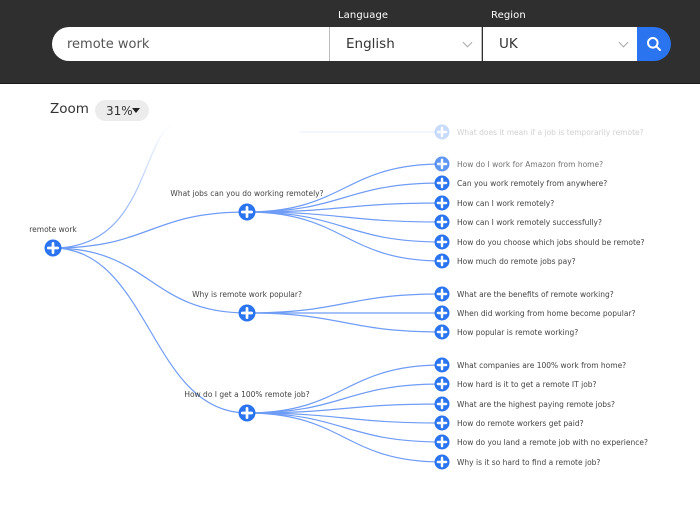 The width and height of the screenshot is (700, 509). What do you see at coordinates (53, 248) in the screenshot?
I see `root-node-expand-button` at bounding box center [53, 248].